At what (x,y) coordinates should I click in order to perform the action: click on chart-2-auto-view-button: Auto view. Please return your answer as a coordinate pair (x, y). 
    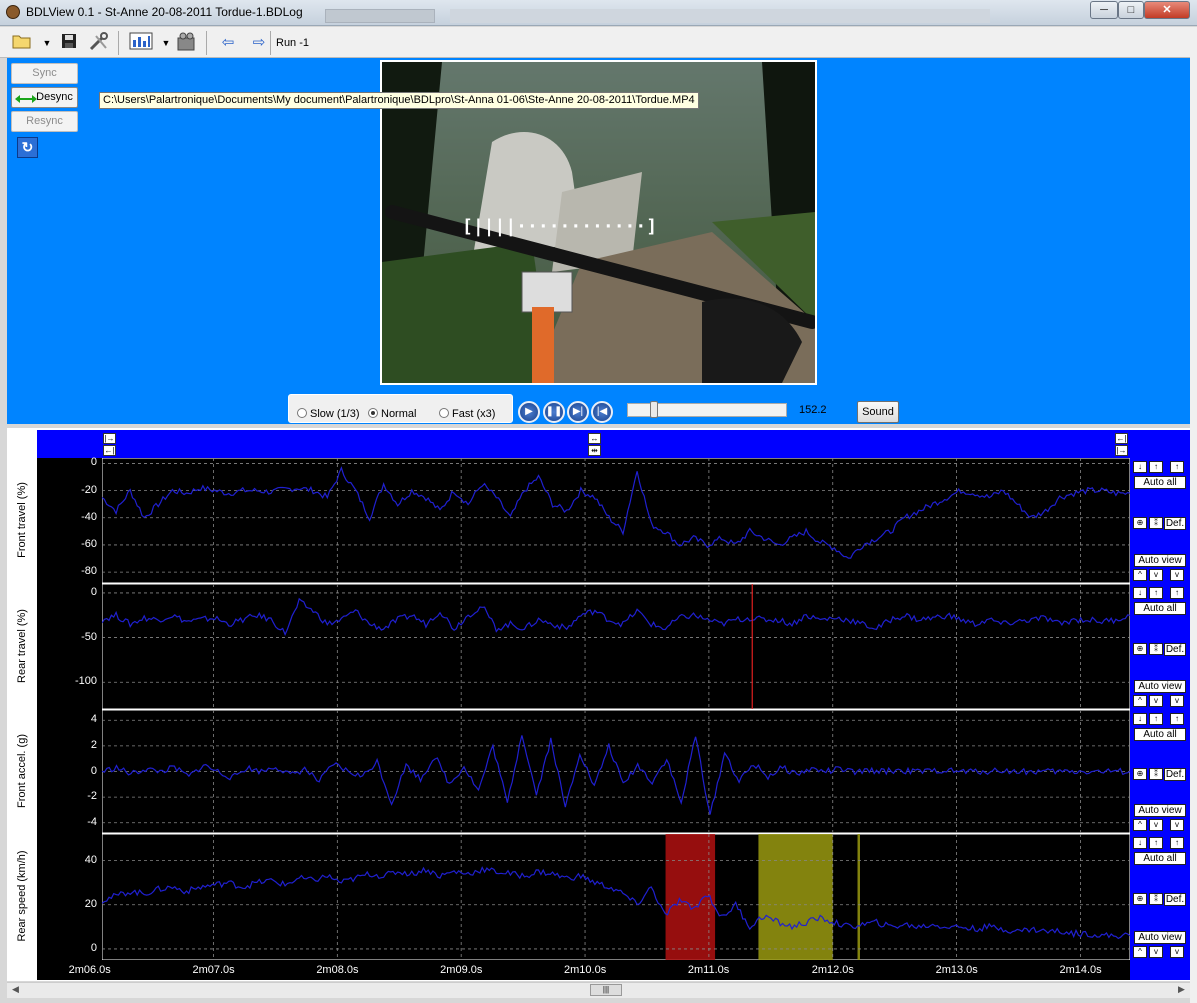
    Looking at the image, I should click on (1160, 810).